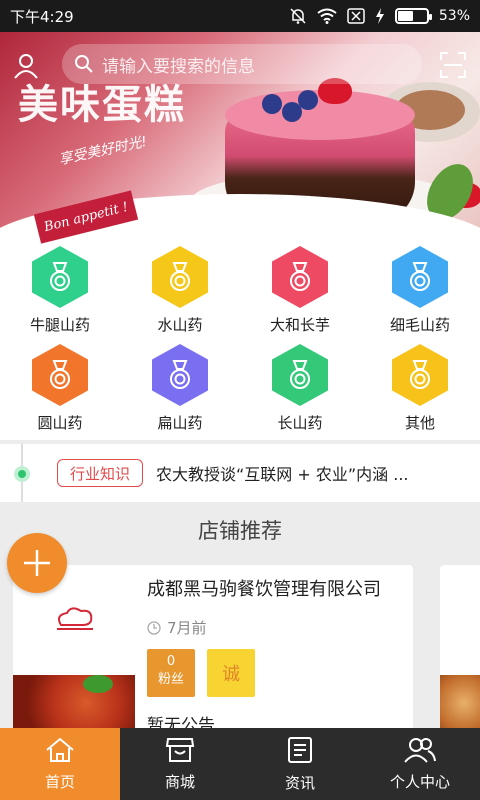 The image size is (480, 800). What do you see at coordinates (231, 673) in the screenshot?
I see `integrity-badge: 诚` at bounding box center [231, 673].